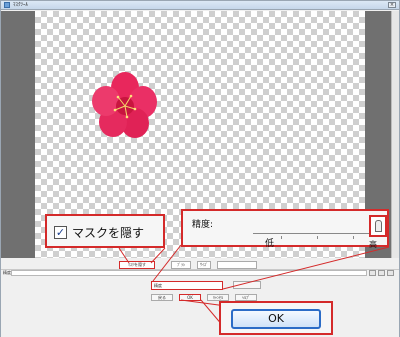 The height and width of the screenshot is (337, 400). I want to click on precision-low-label: 低, so click(270, 244).